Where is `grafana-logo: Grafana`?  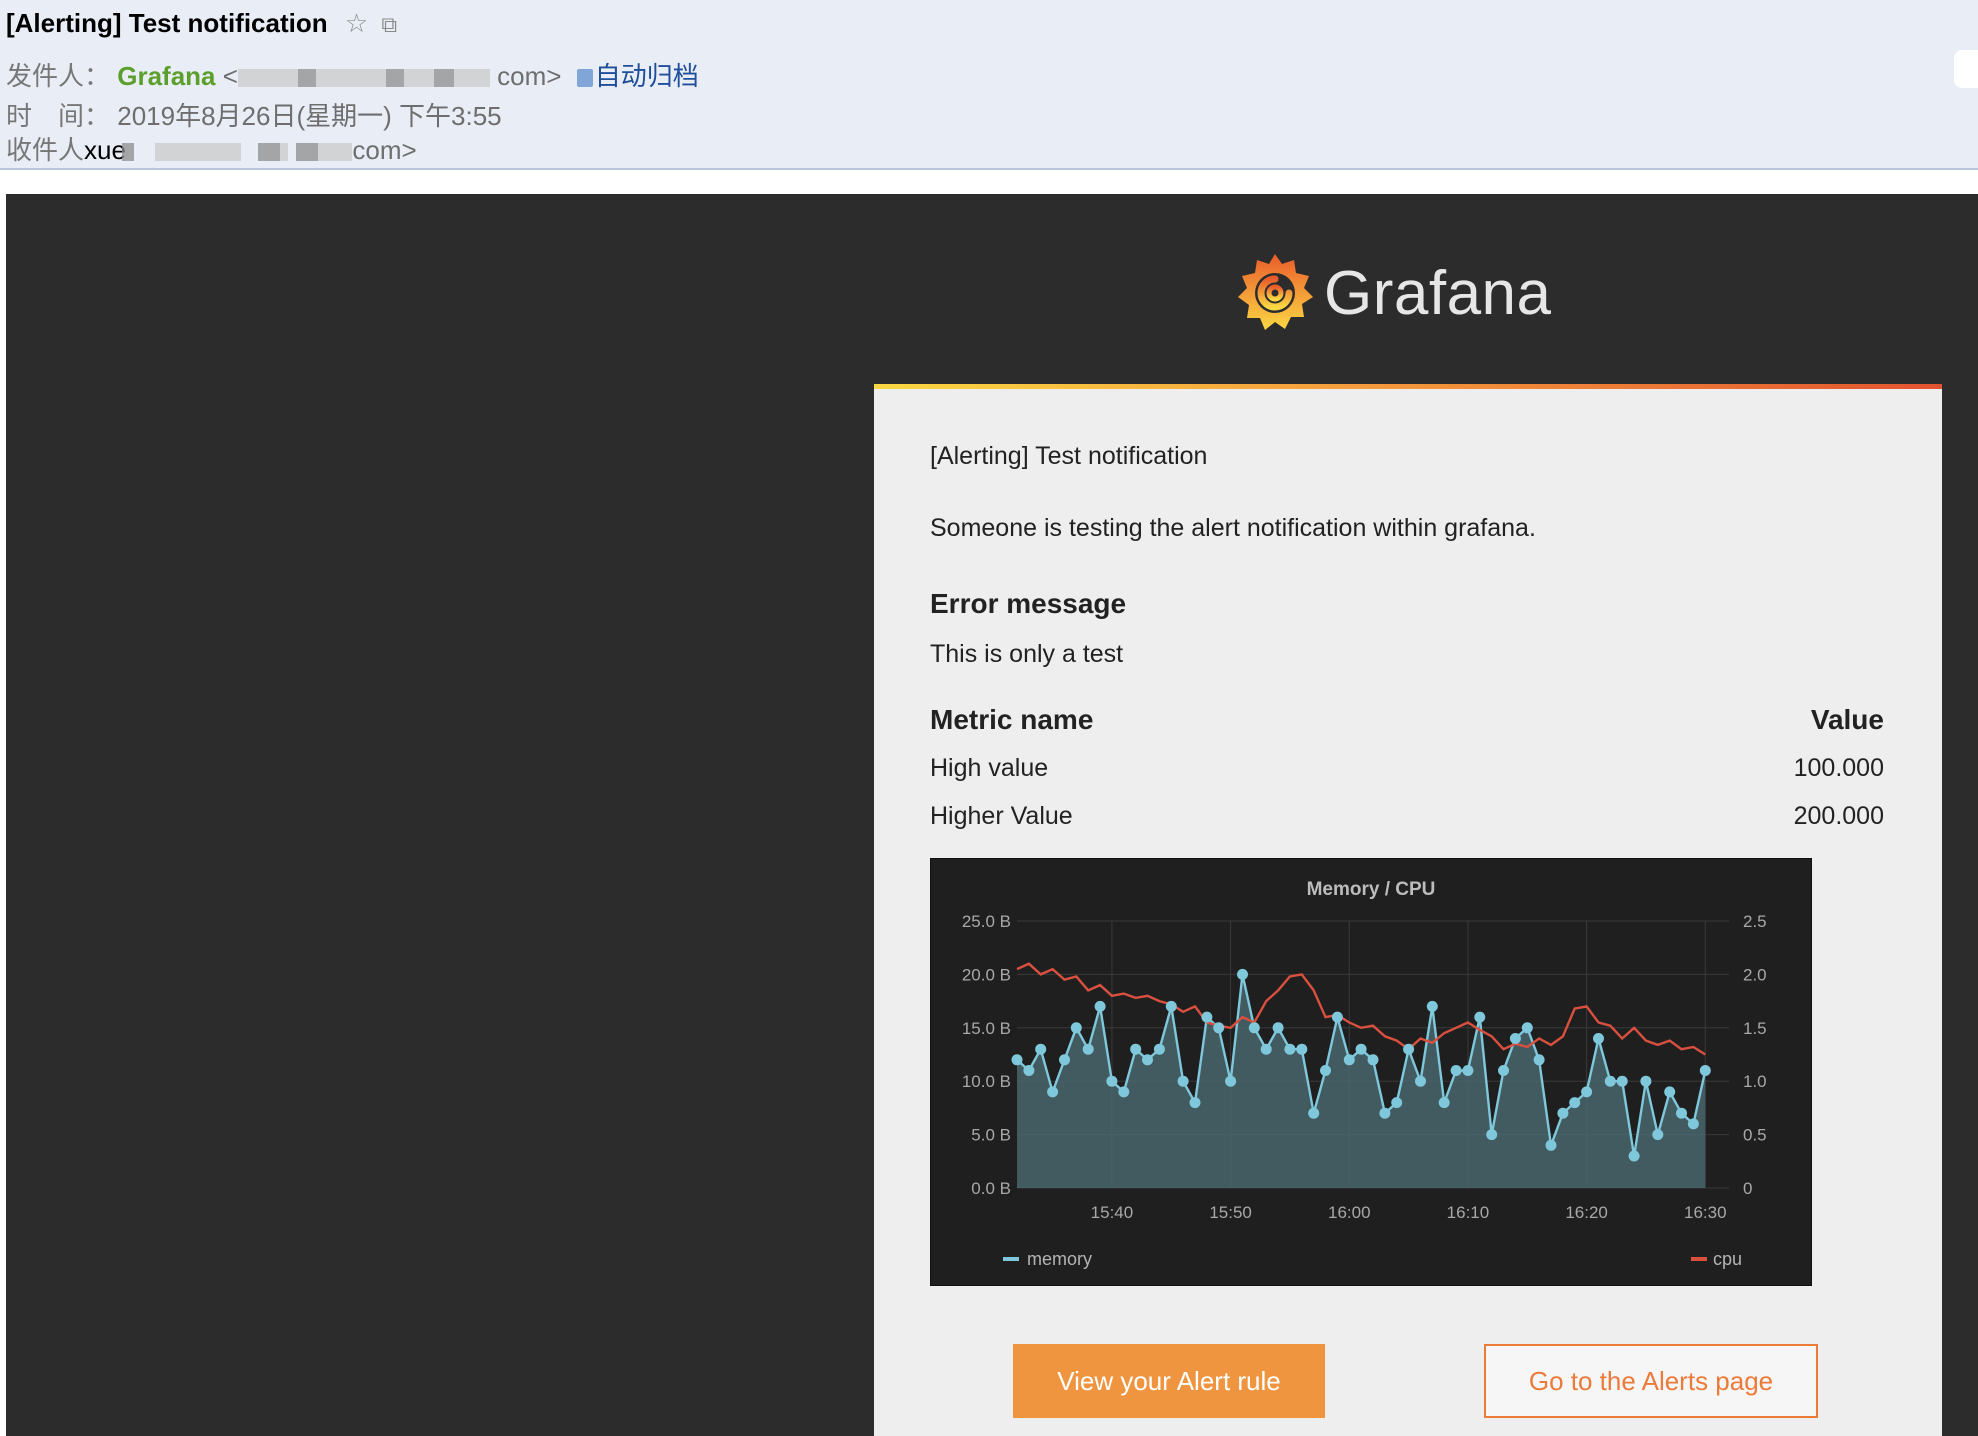 grafana-logo: Grafana is located at coordinates (1394, 293).